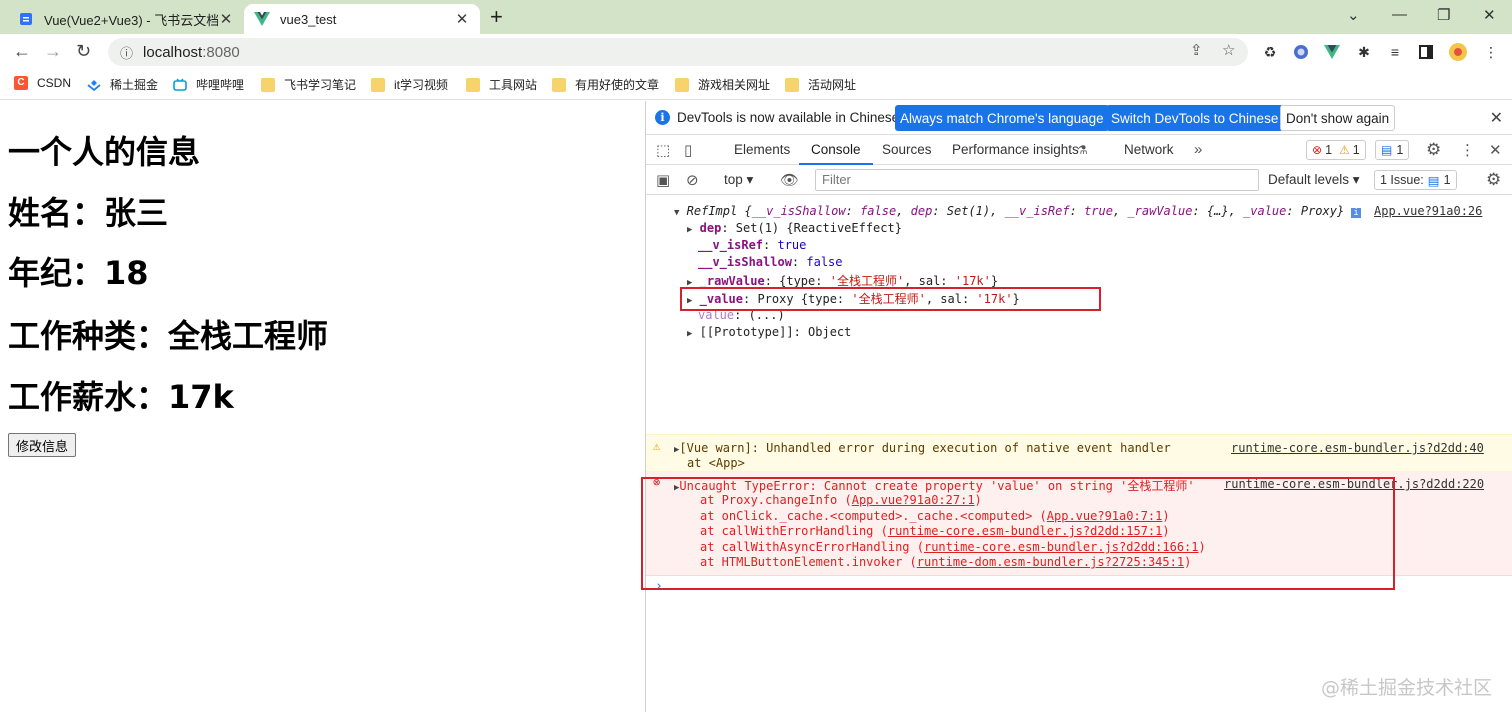  I want to click on tab-performance-insights: Performance insights, so click(1015, 150).